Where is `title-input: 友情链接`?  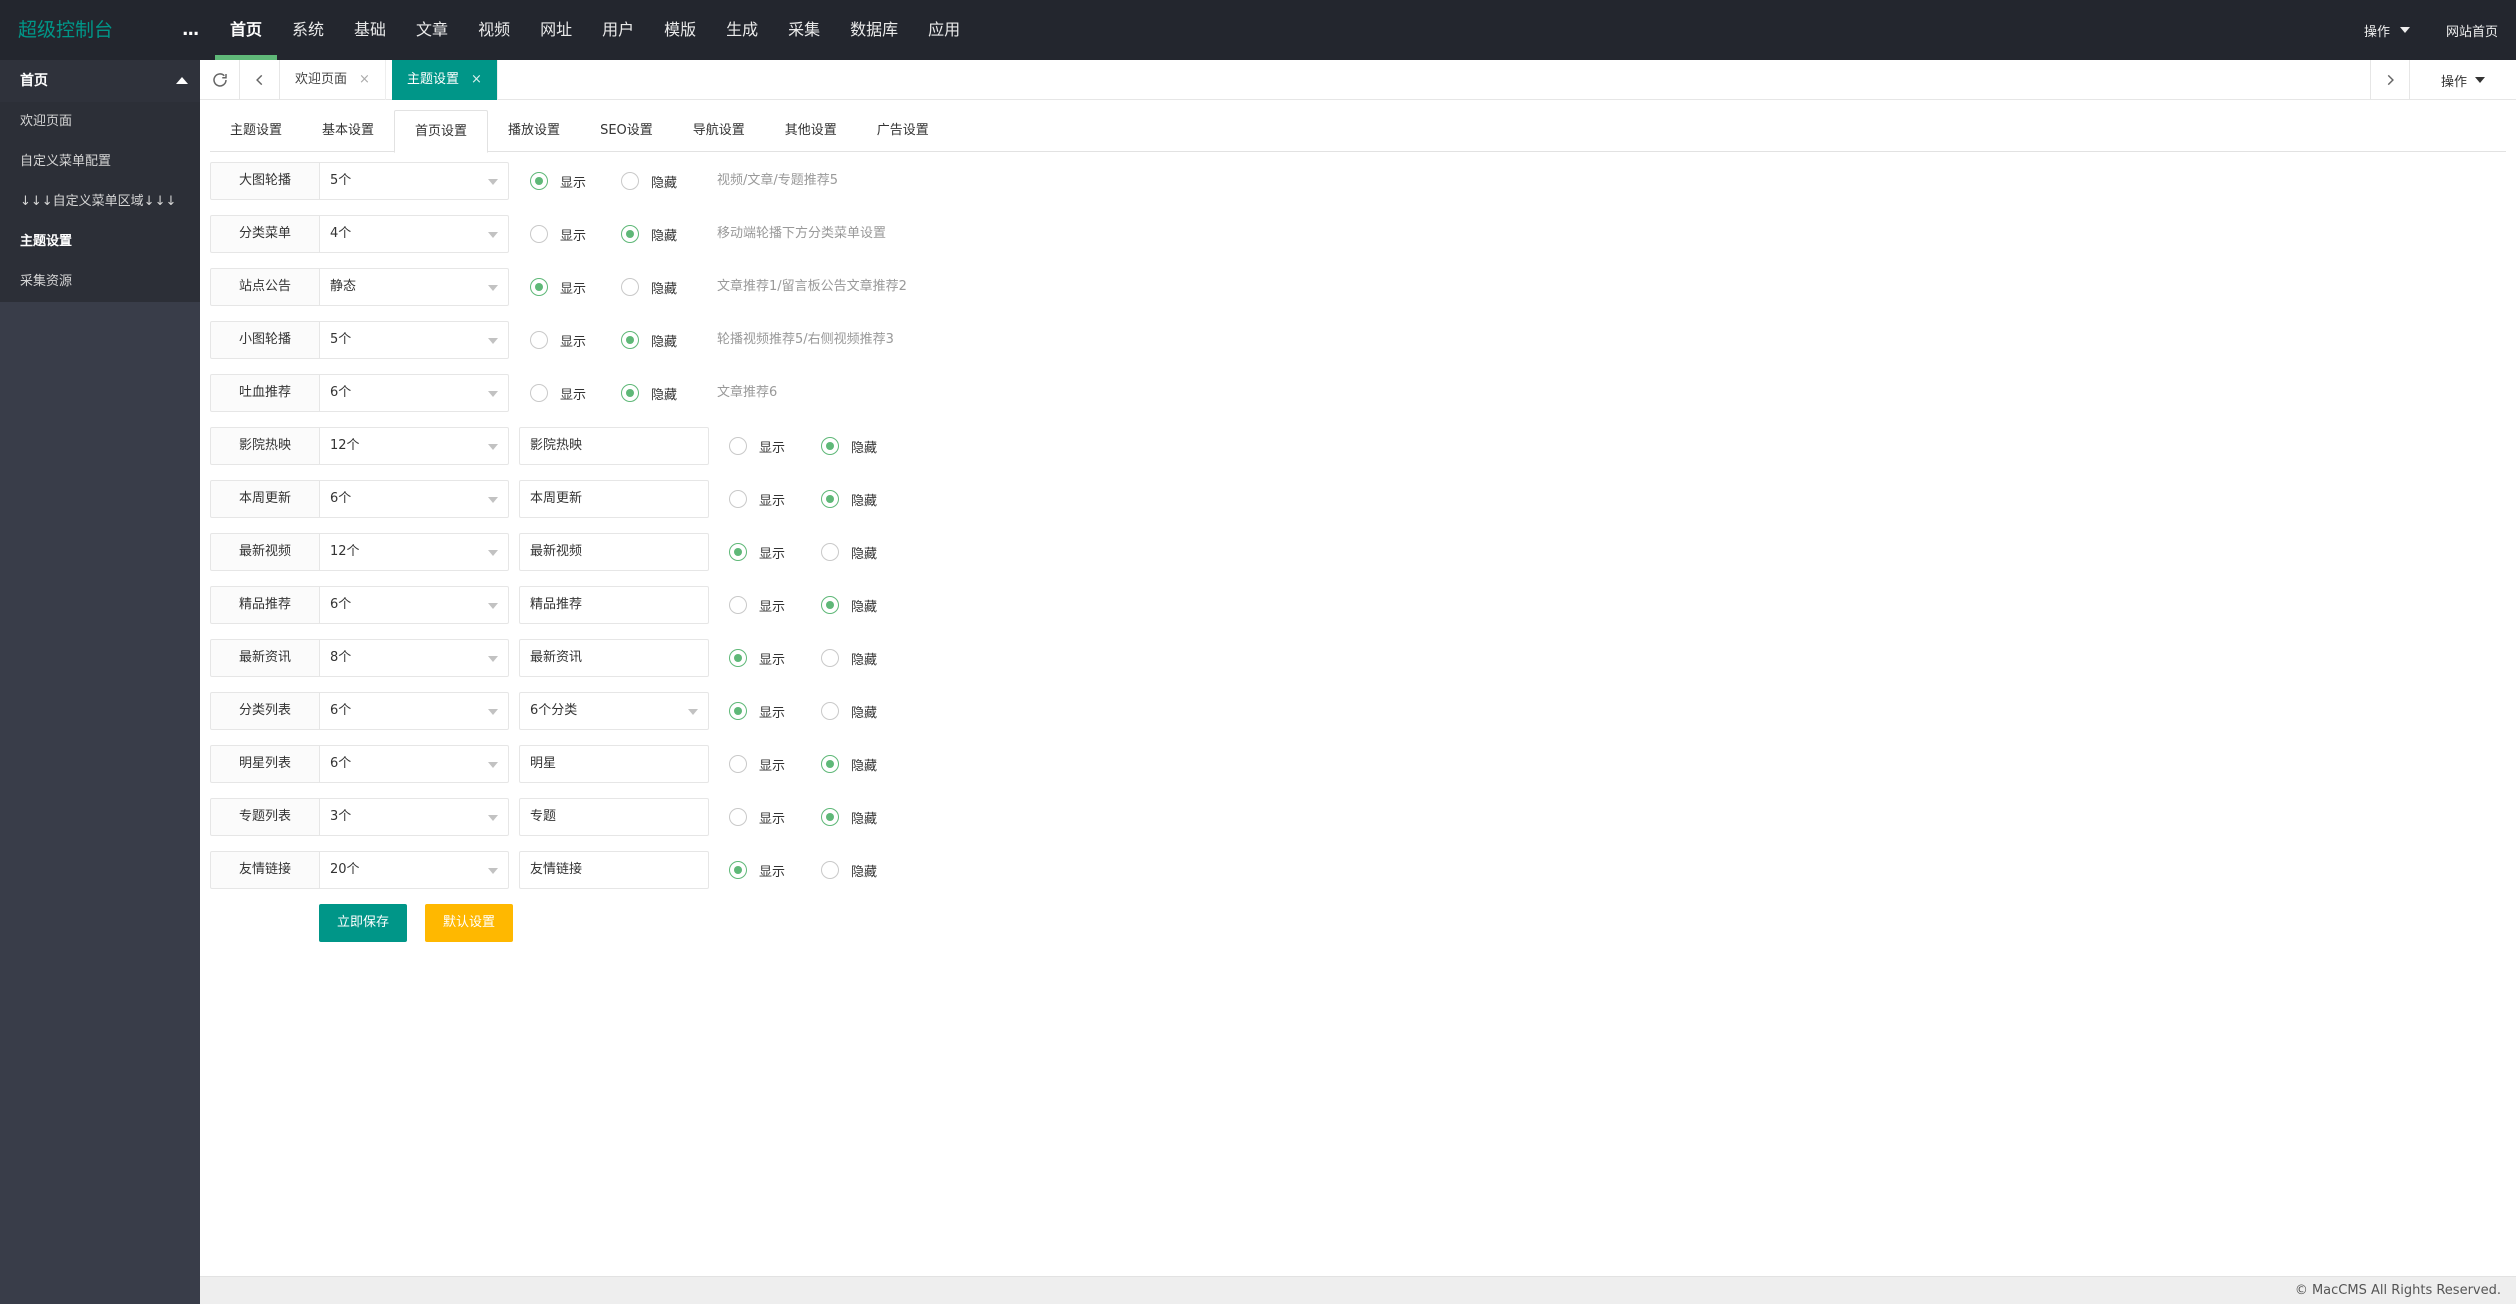
title-input: 友情链接 is located at coordinates (614, 870).